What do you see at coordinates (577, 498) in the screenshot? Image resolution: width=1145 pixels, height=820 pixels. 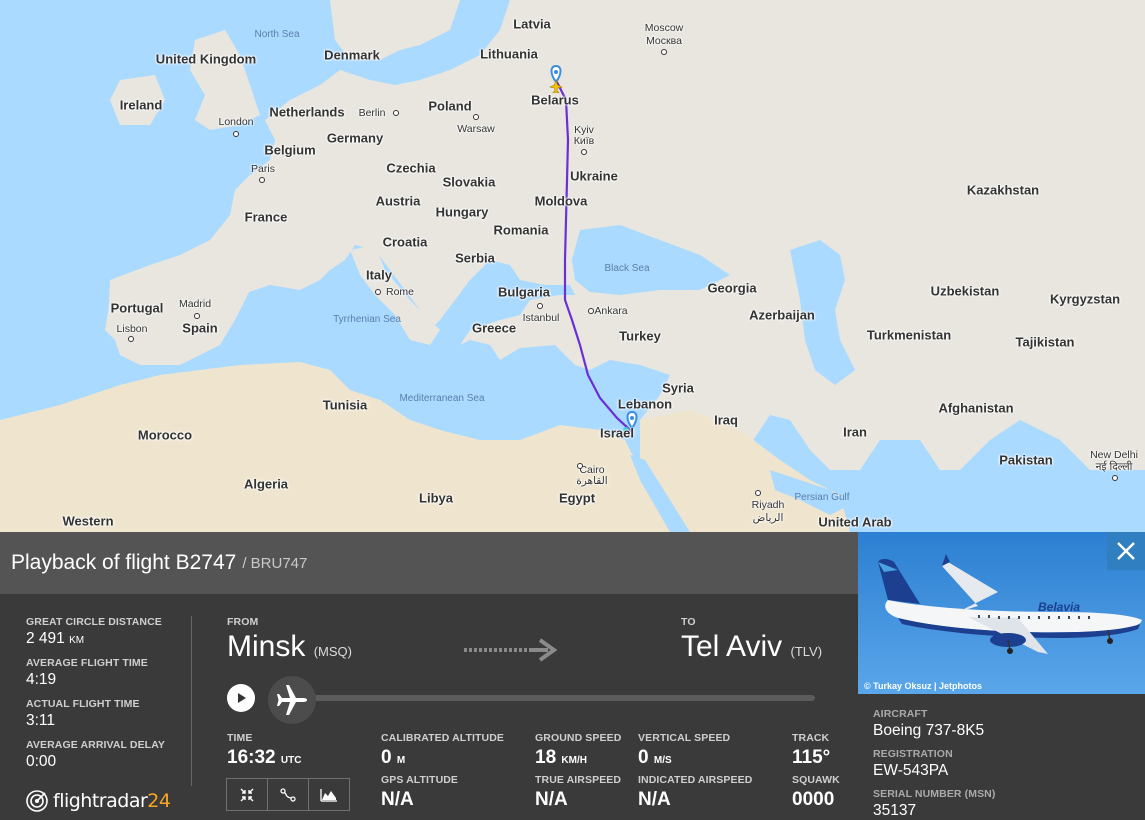 I see `map-label-egypt: Egypt` at bounding box center [577, 498].